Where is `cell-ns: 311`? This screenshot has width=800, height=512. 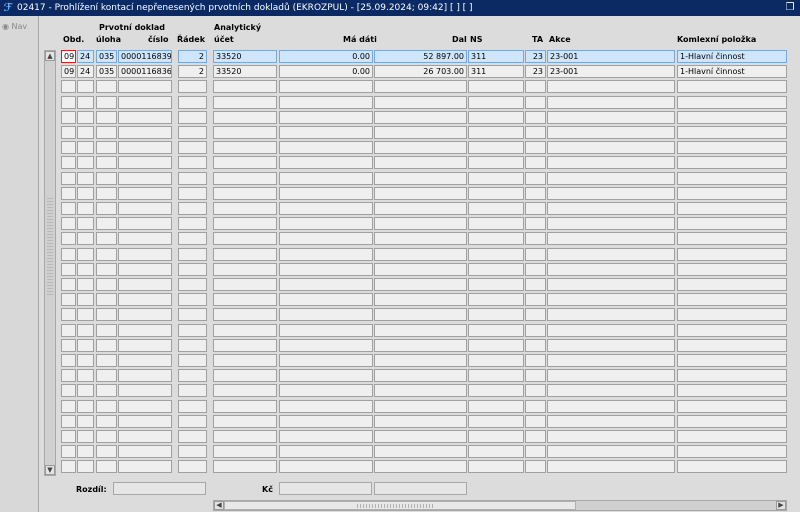
cell-ns: 311 is located at coordinates (496, 71).